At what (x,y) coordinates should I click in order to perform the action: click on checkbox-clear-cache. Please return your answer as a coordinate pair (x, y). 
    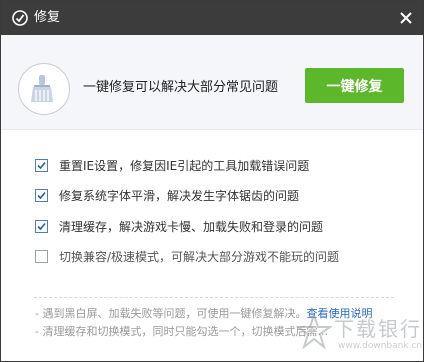
    Looking at the image, I should click on (41, 226).